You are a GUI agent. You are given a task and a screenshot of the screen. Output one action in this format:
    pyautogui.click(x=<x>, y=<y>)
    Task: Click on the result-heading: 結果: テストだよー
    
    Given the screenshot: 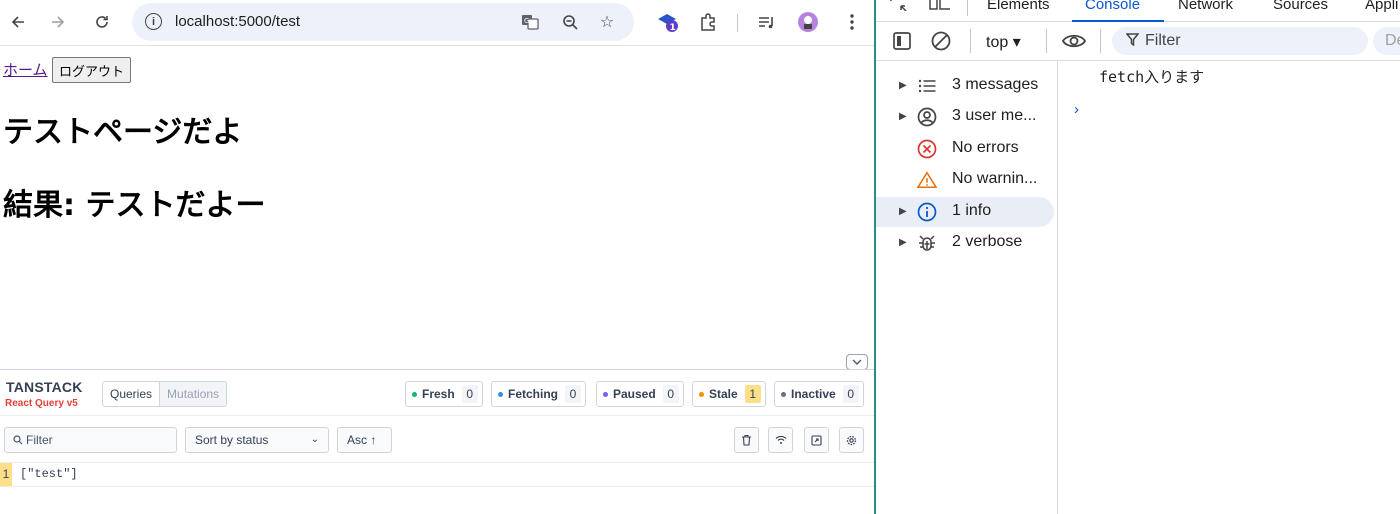 What is the action you would take?
    pyautogui.click(x=134, y=205)
    